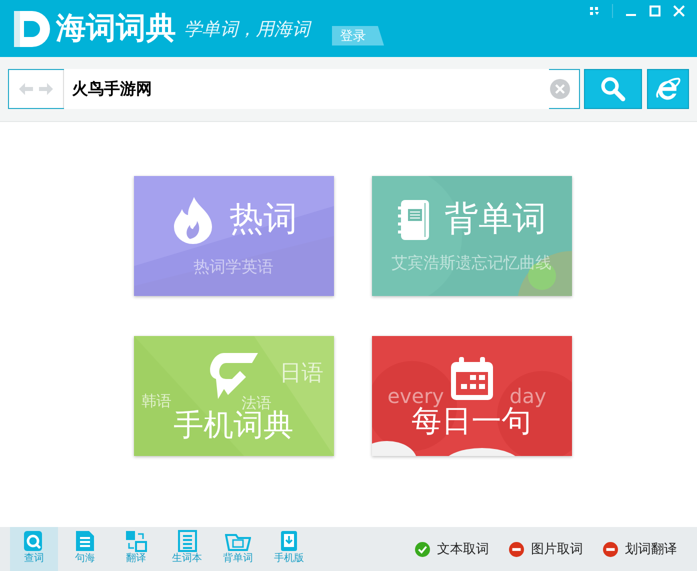  What do you see at coordinates (26, 89) in the screenshot?
I see `back-arrow-icon` at bounding box center [26, 89].